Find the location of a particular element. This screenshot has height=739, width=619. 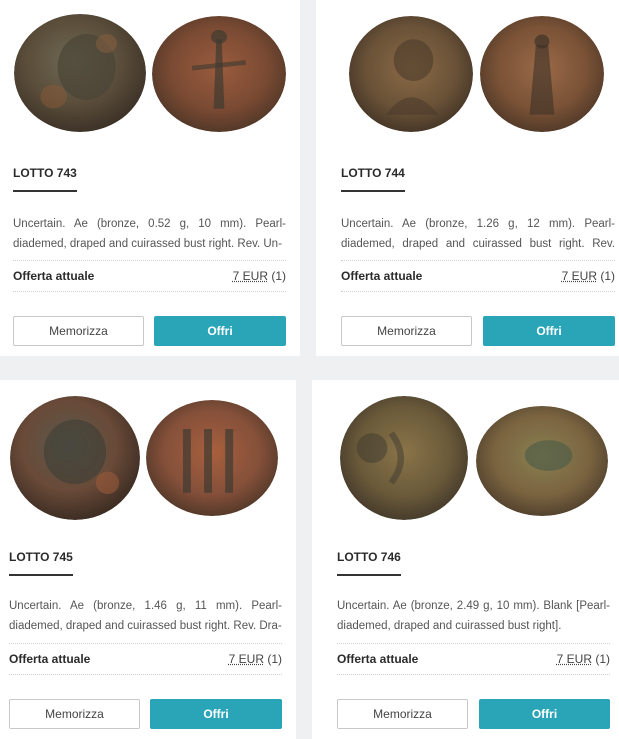

lot-title: LOTTO 743 is located at coordinates (45, 173).